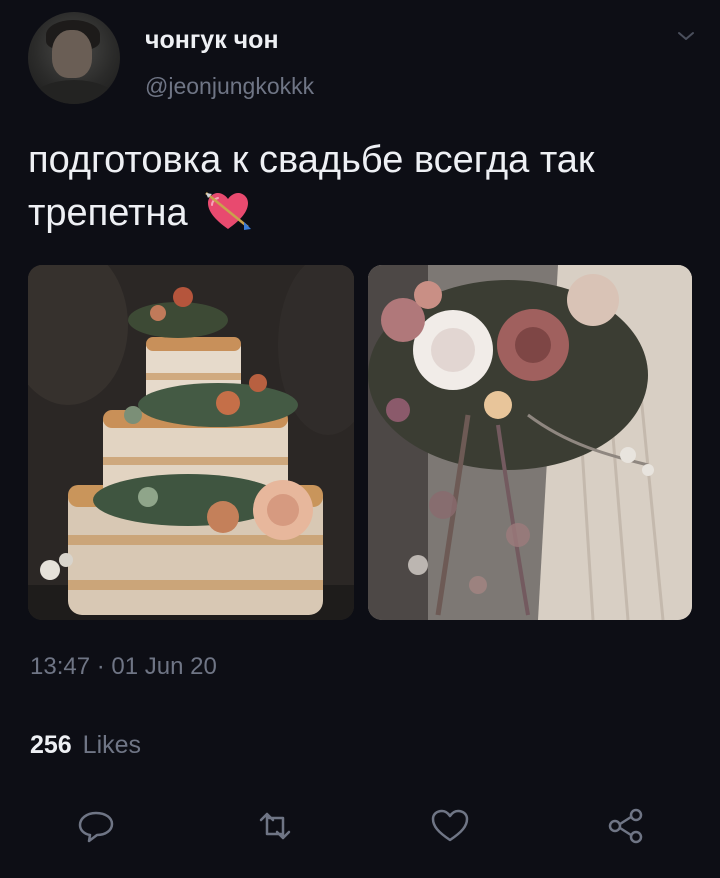  What do you see at coordinates (311, 186) in the screenshot?
I see `tweet-text-content: подготовка к свадьбе всегда так трепетна` at bounding box center [311, 186].